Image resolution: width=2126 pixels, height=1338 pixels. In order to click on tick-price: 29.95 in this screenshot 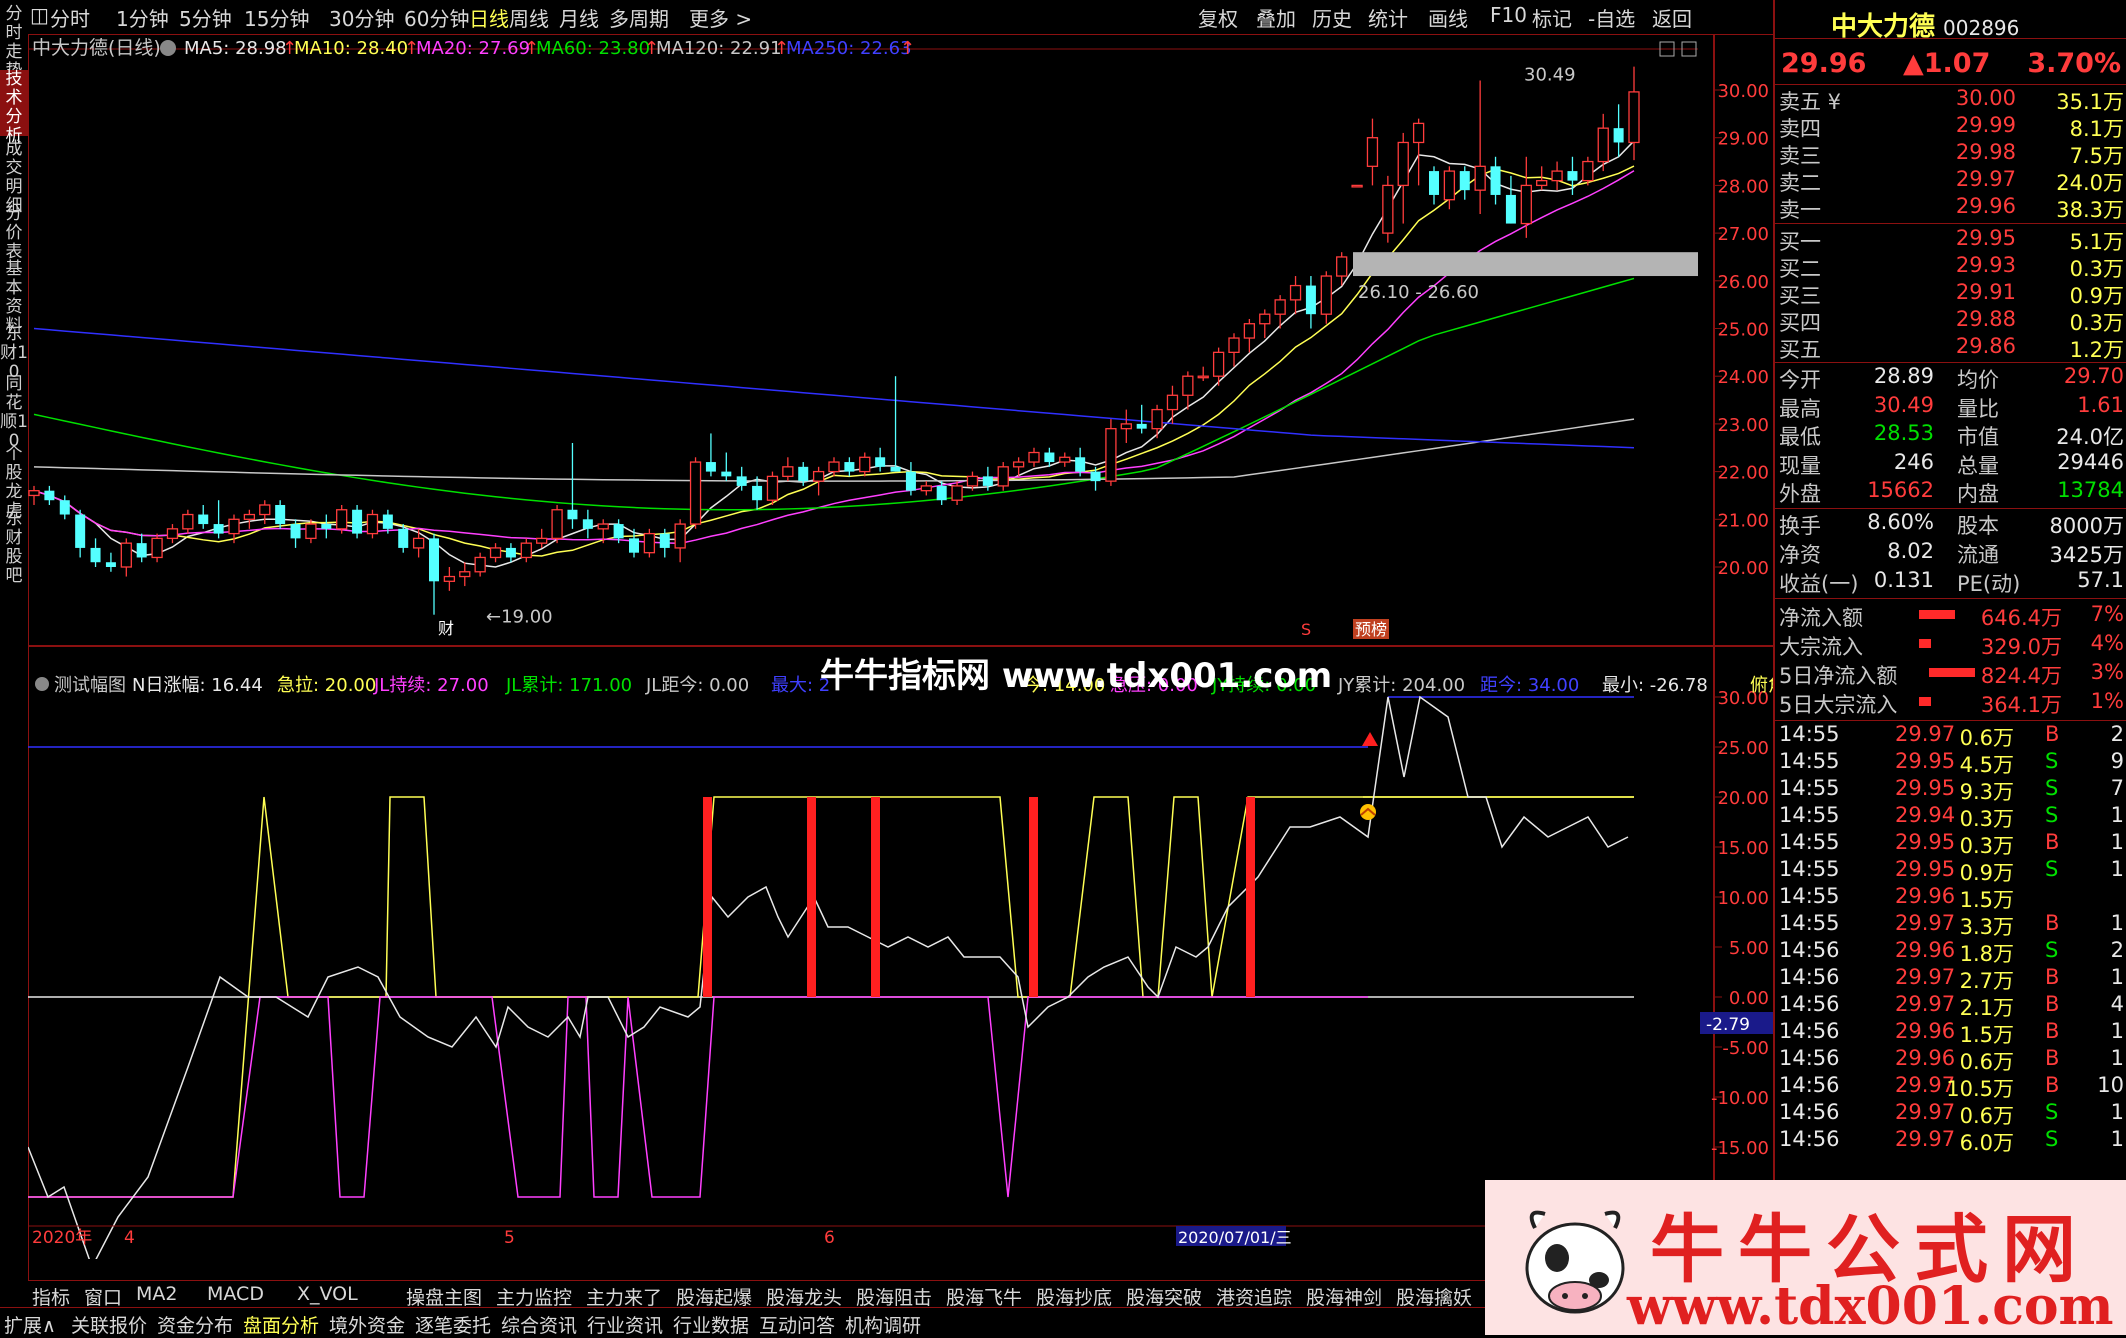, I will do `click(1925, 842)`.